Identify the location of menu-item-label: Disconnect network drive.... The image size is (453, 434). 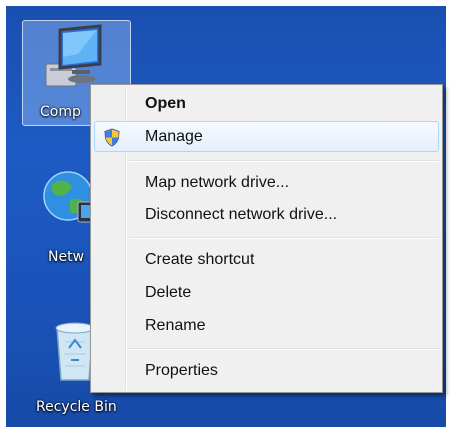
(241, 214).